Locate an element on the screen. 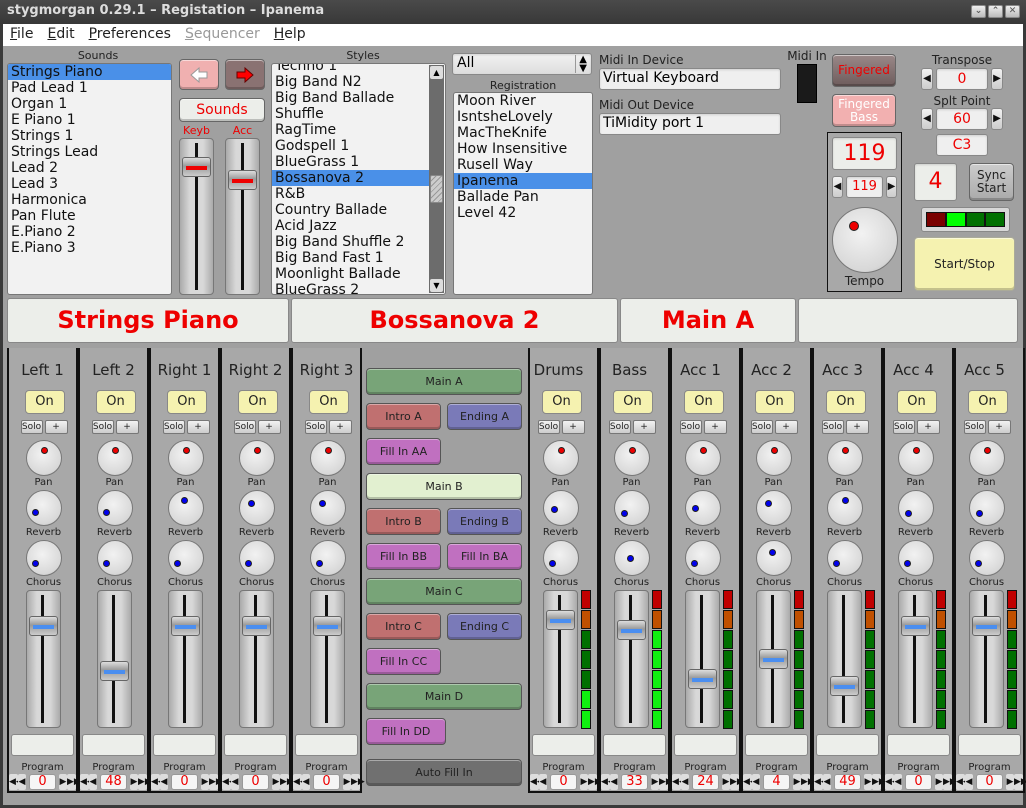 The image size is (1026, 808). menu-sequencer: Sequencer is located at coordinates (222, 36).